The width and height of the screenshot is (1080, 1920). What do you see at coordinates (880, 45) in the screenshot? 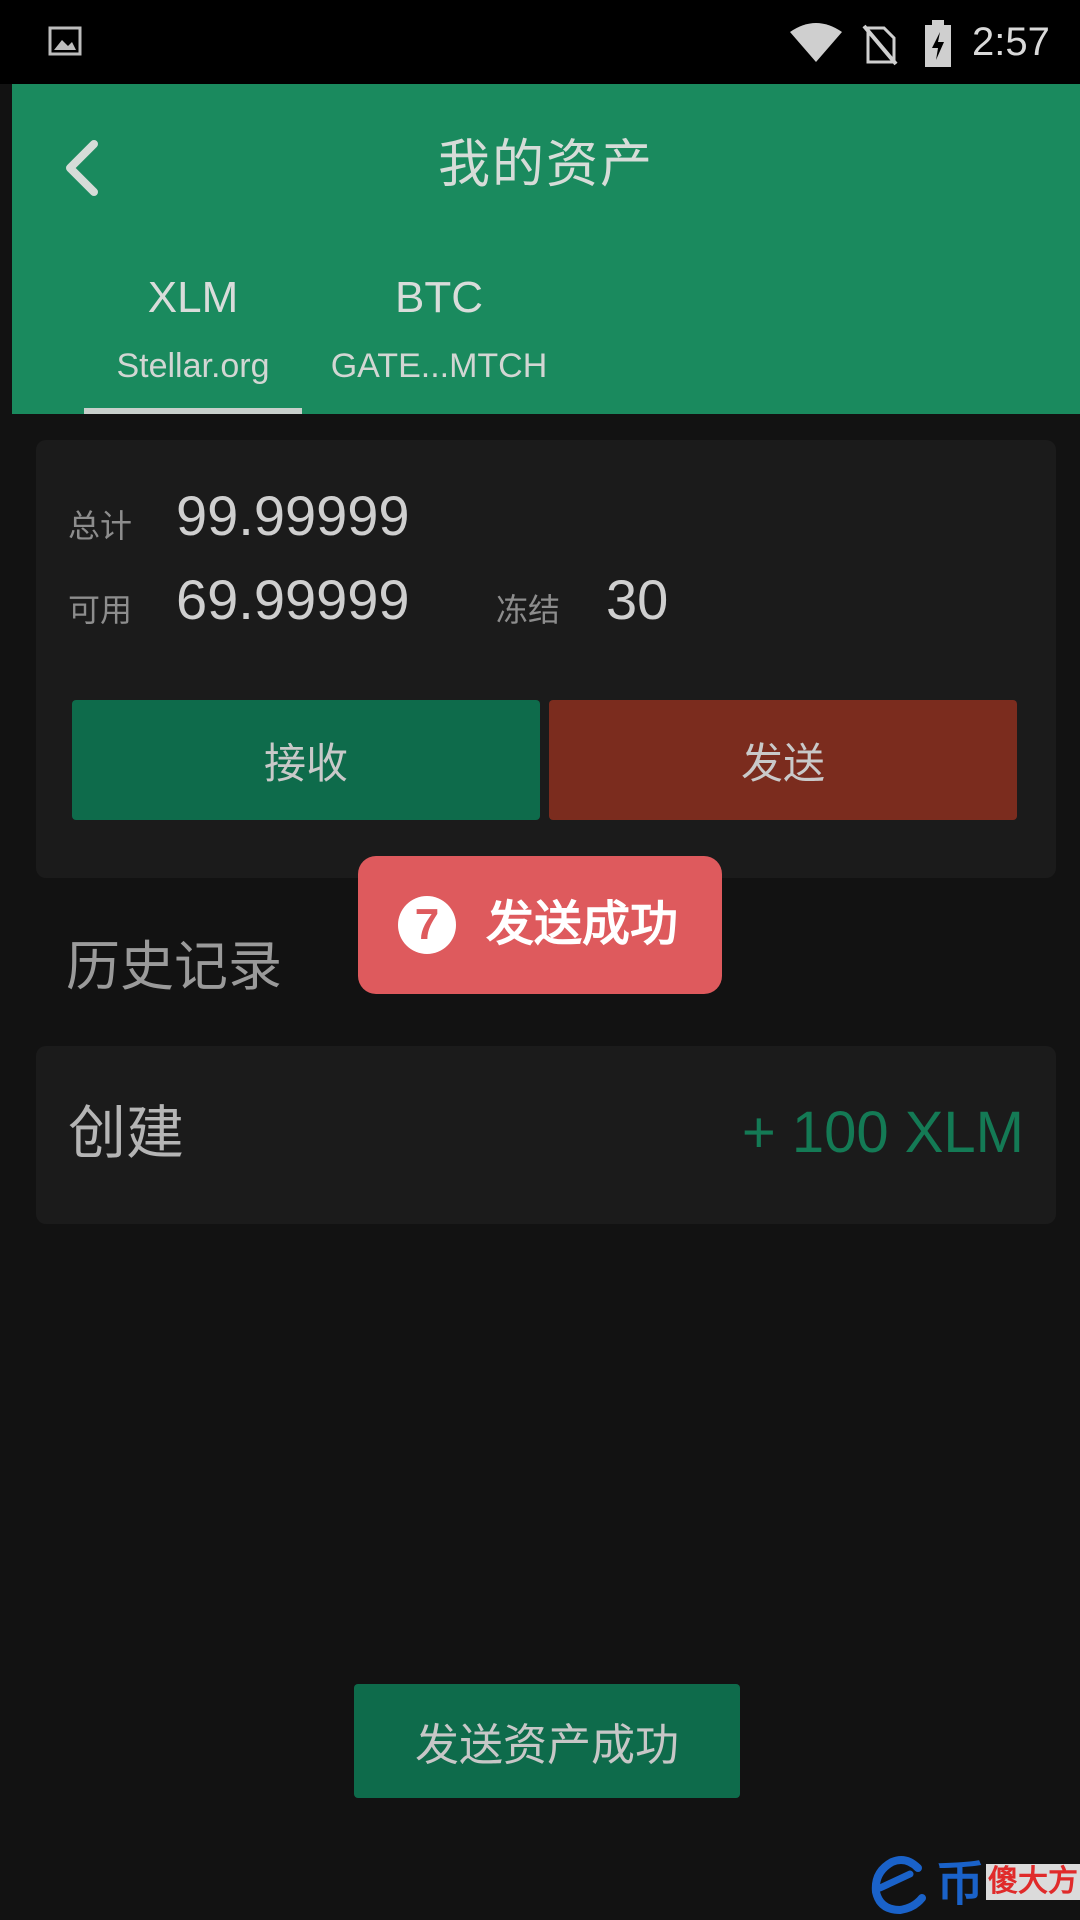
I see `no-sim-icon` at bounding box center [880, 45].